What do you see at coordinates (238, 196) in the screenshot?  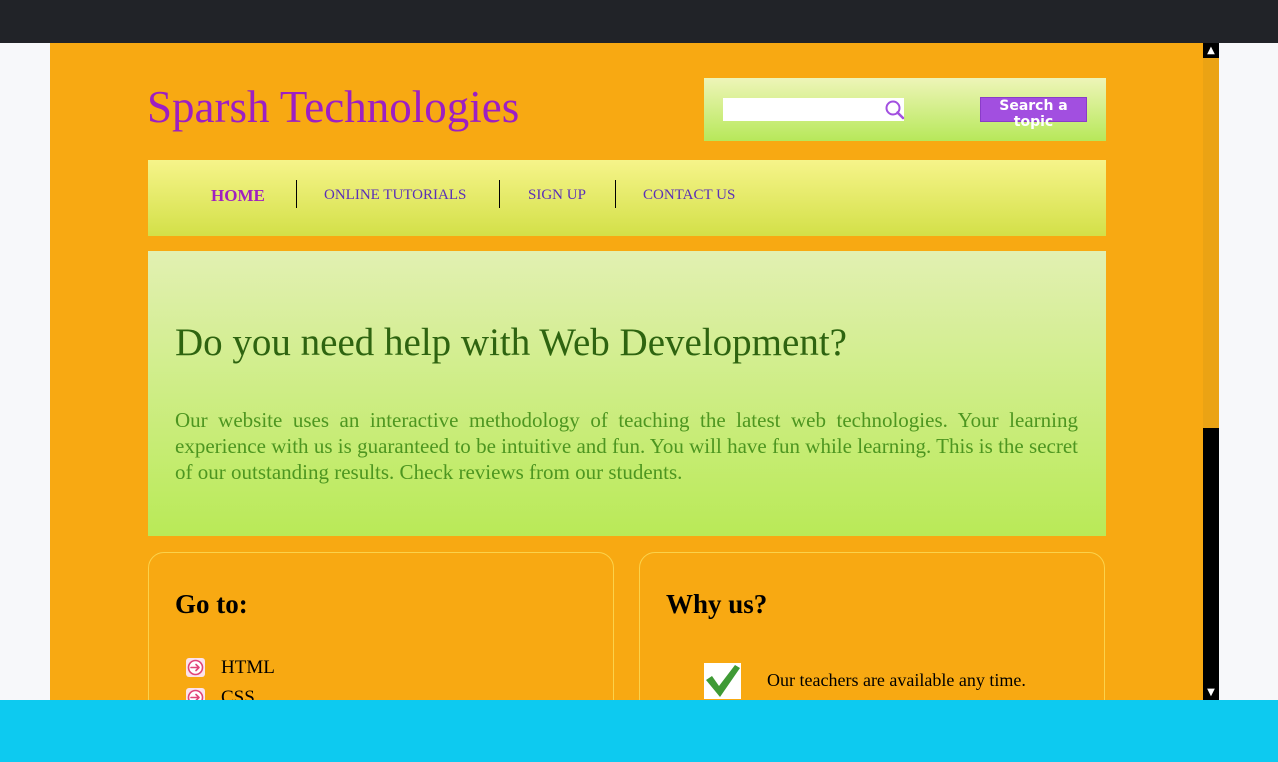 I see `nav-home: HOME` at bounding box center [238, 196].